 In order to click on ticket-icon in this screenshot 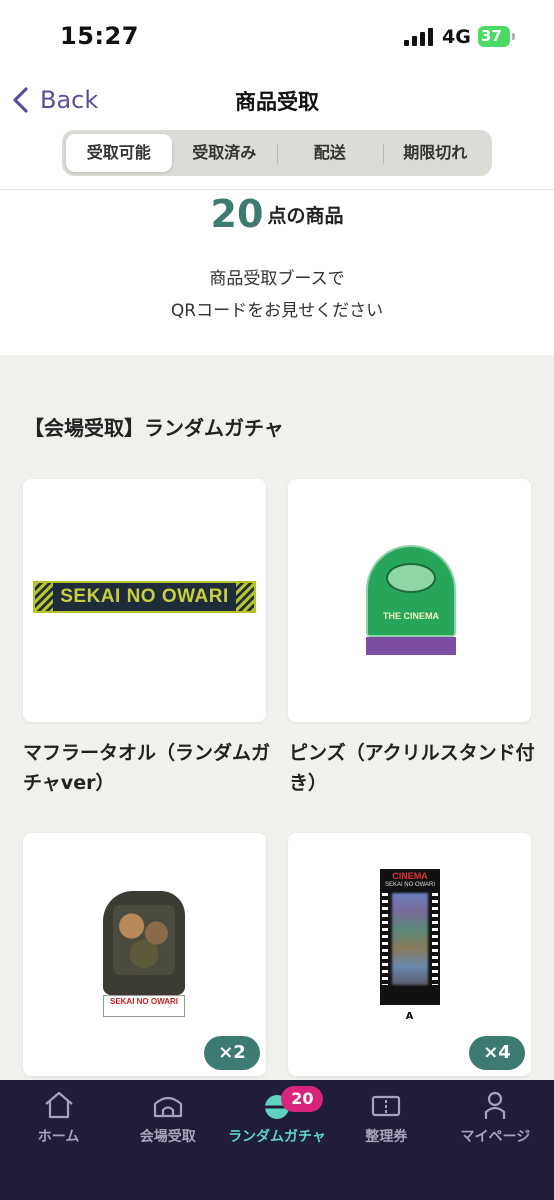, I will do `click(386, 1106)`.